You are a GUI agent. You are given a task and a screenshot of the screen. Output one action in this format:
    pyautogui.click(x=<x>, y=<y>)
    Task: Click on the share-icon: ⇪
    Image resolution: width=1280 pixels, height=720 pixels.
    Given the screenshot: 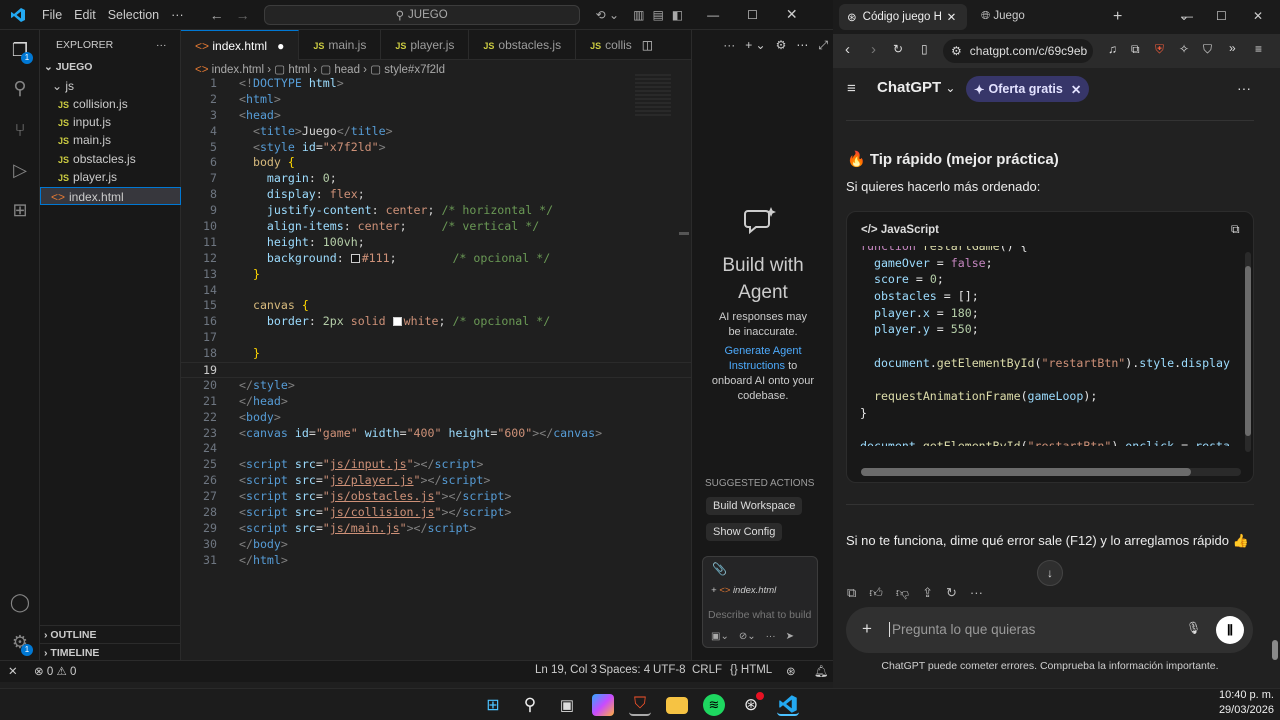 What is the action you would take?
    pyautogui.click(x=927, y=593)
    